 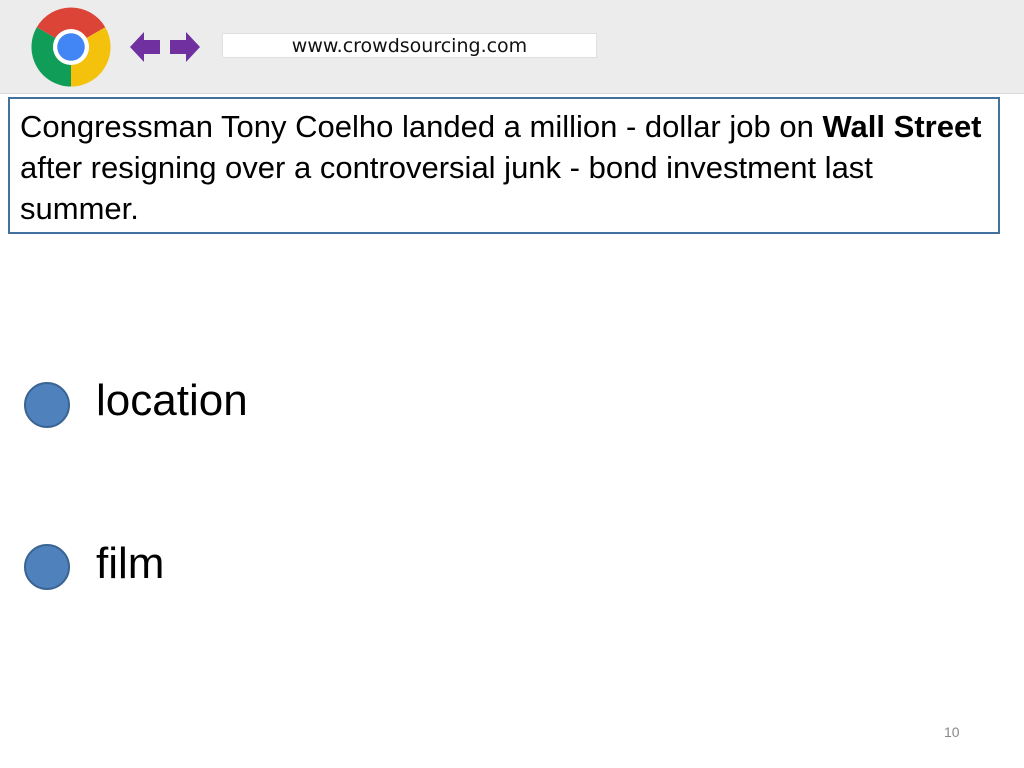 I want to click on arrow-right-icon, so click(x=185, y=47).